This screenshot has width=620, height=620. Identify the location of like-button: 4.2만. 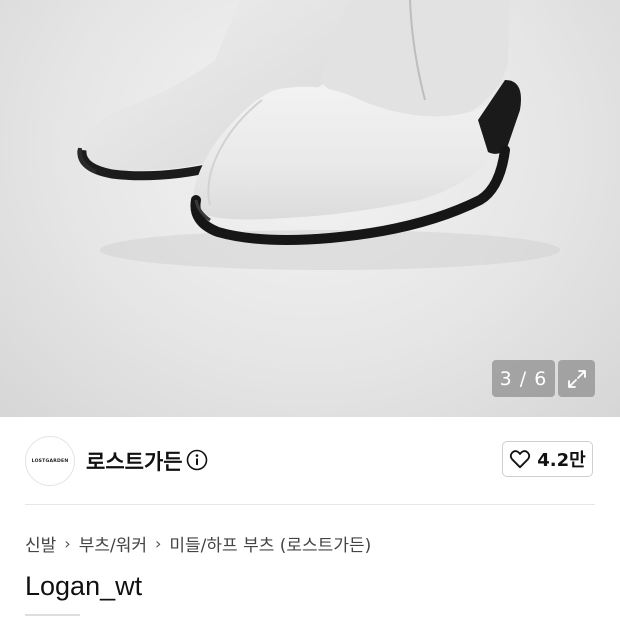
(547, 459).